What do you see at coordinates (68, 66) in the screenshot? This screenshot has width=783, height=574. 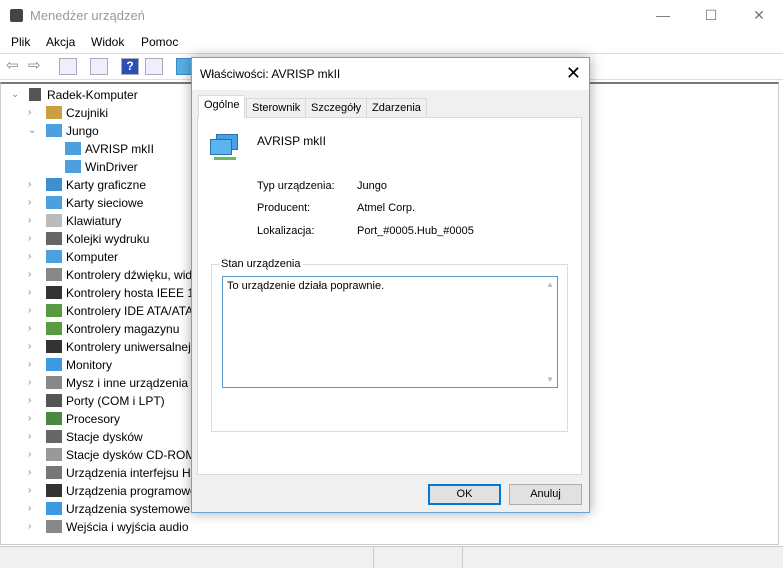 I see `show-hide-tree-icon` at bounding box center [68, 66].